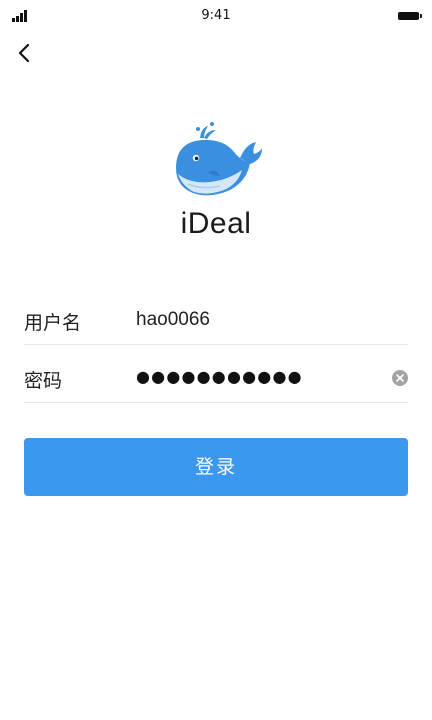  I want to click on password-input: ●●●●●●●●●●●, so click(219, 376).